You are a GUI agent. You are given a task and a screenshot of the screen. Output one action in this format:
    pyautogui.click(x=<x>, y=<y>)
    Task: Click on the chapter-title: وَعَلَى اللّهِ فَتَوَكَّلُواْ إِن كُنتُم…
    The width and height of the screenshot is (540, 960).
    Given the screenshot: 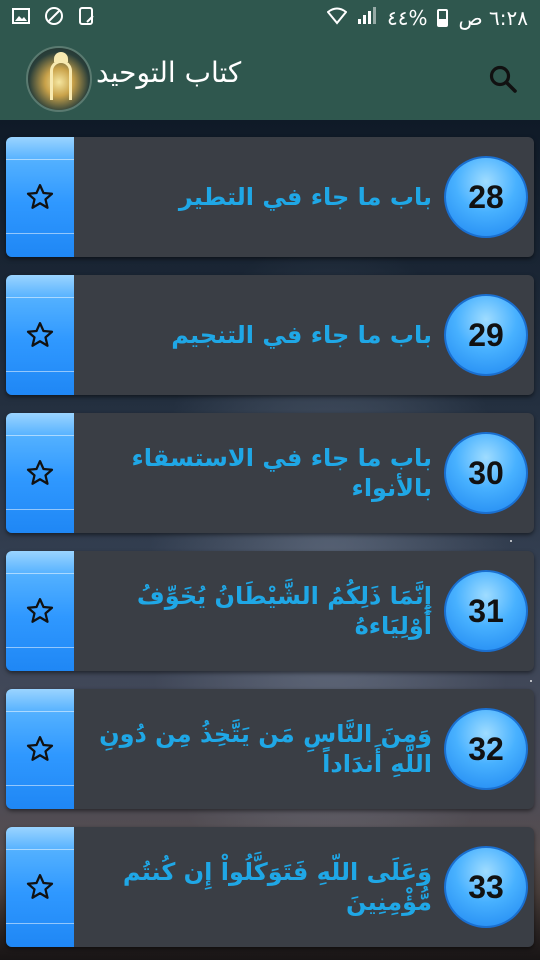 What is the action you would take?
    pyautogui.click(x=262, y=887)
    